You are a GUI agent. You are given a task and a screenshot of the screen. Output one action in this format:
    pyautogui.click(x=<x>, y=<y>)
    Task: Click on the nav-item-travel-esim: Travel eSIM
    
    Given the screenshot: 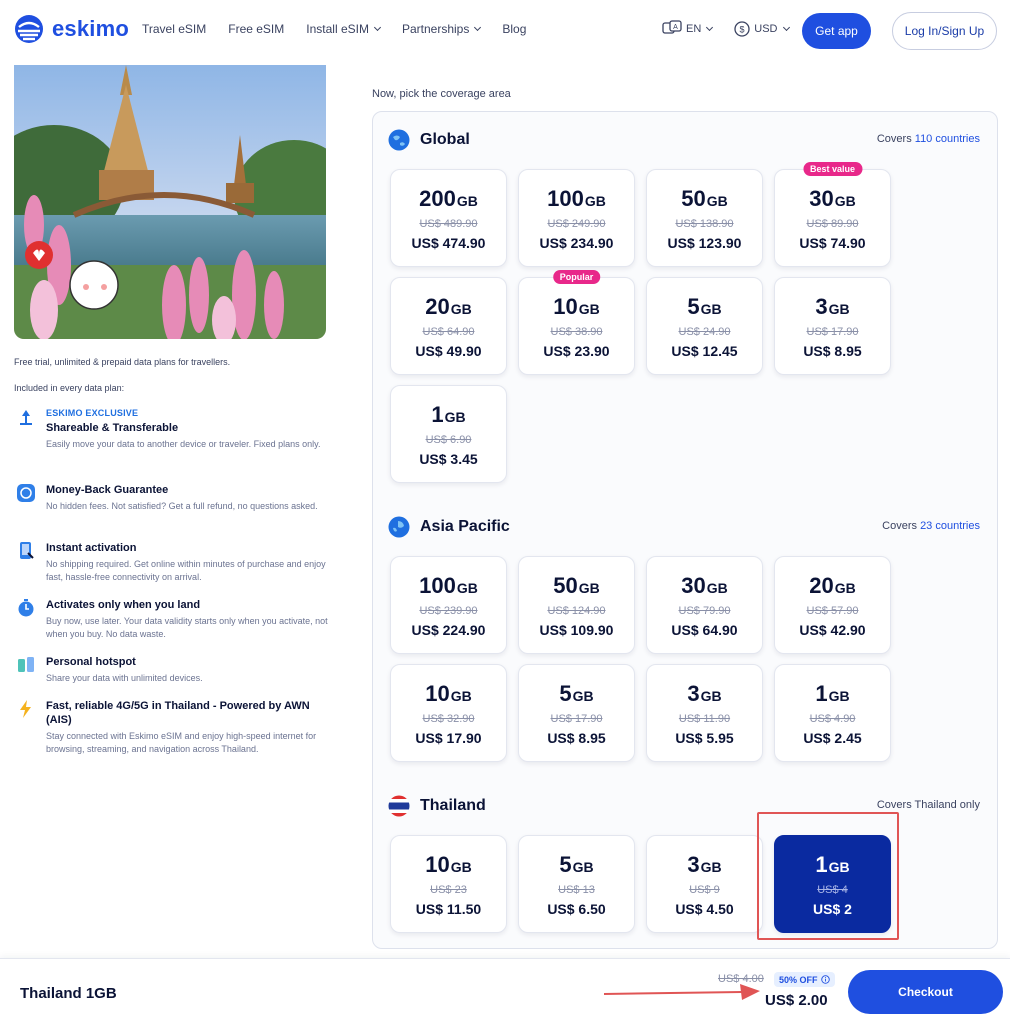 What is the action you would take?
    pyautogui.click(x=174, y=29)
    